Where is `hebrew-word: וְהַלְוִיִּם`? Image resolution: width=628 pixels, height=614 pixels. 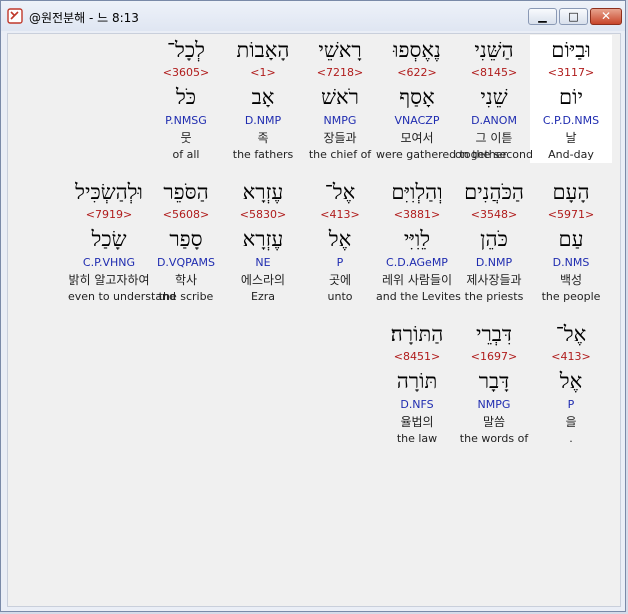 hebrew-word: וְהַלְוִיִּם is located at coordinates (417, 192).